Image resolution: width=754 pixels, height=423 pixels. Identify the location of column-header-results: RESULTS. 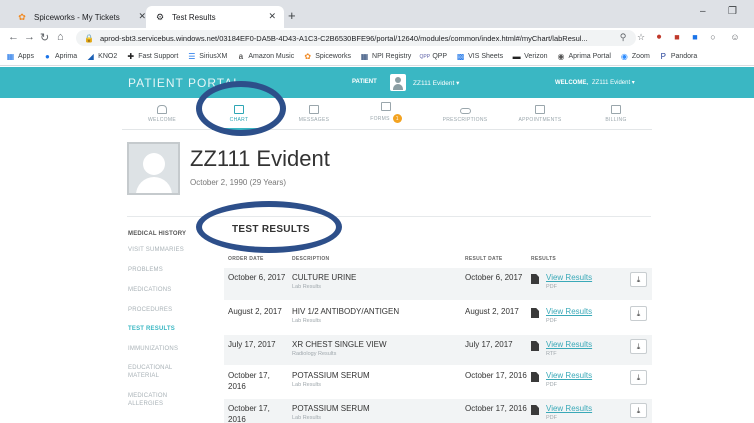
(544, 259).